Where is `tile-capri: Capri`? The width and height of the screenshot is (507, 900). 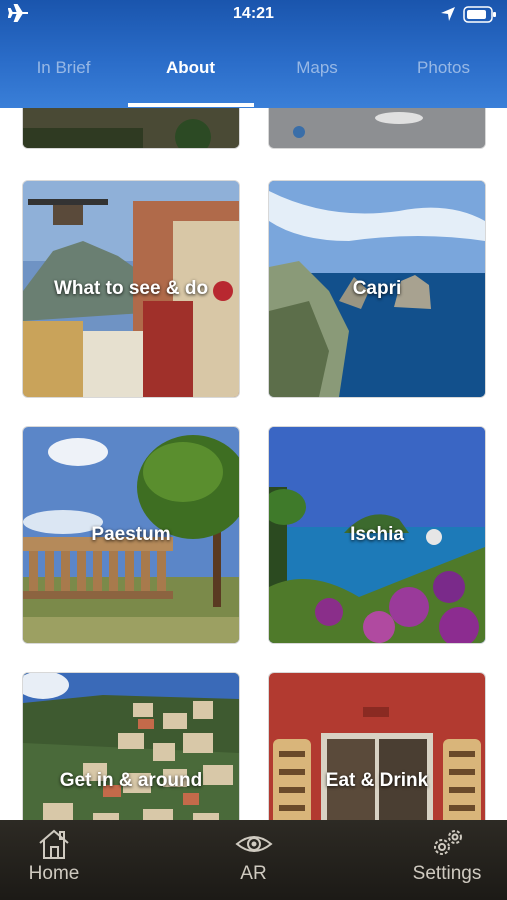
tile-capri: Capri is located at coordinates (377, 289).